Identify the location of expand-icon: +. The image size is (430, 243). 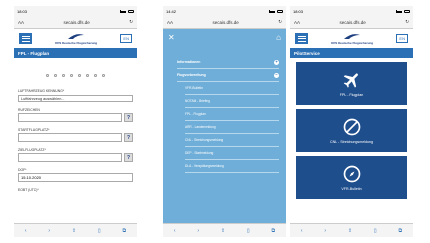
(276, 62).